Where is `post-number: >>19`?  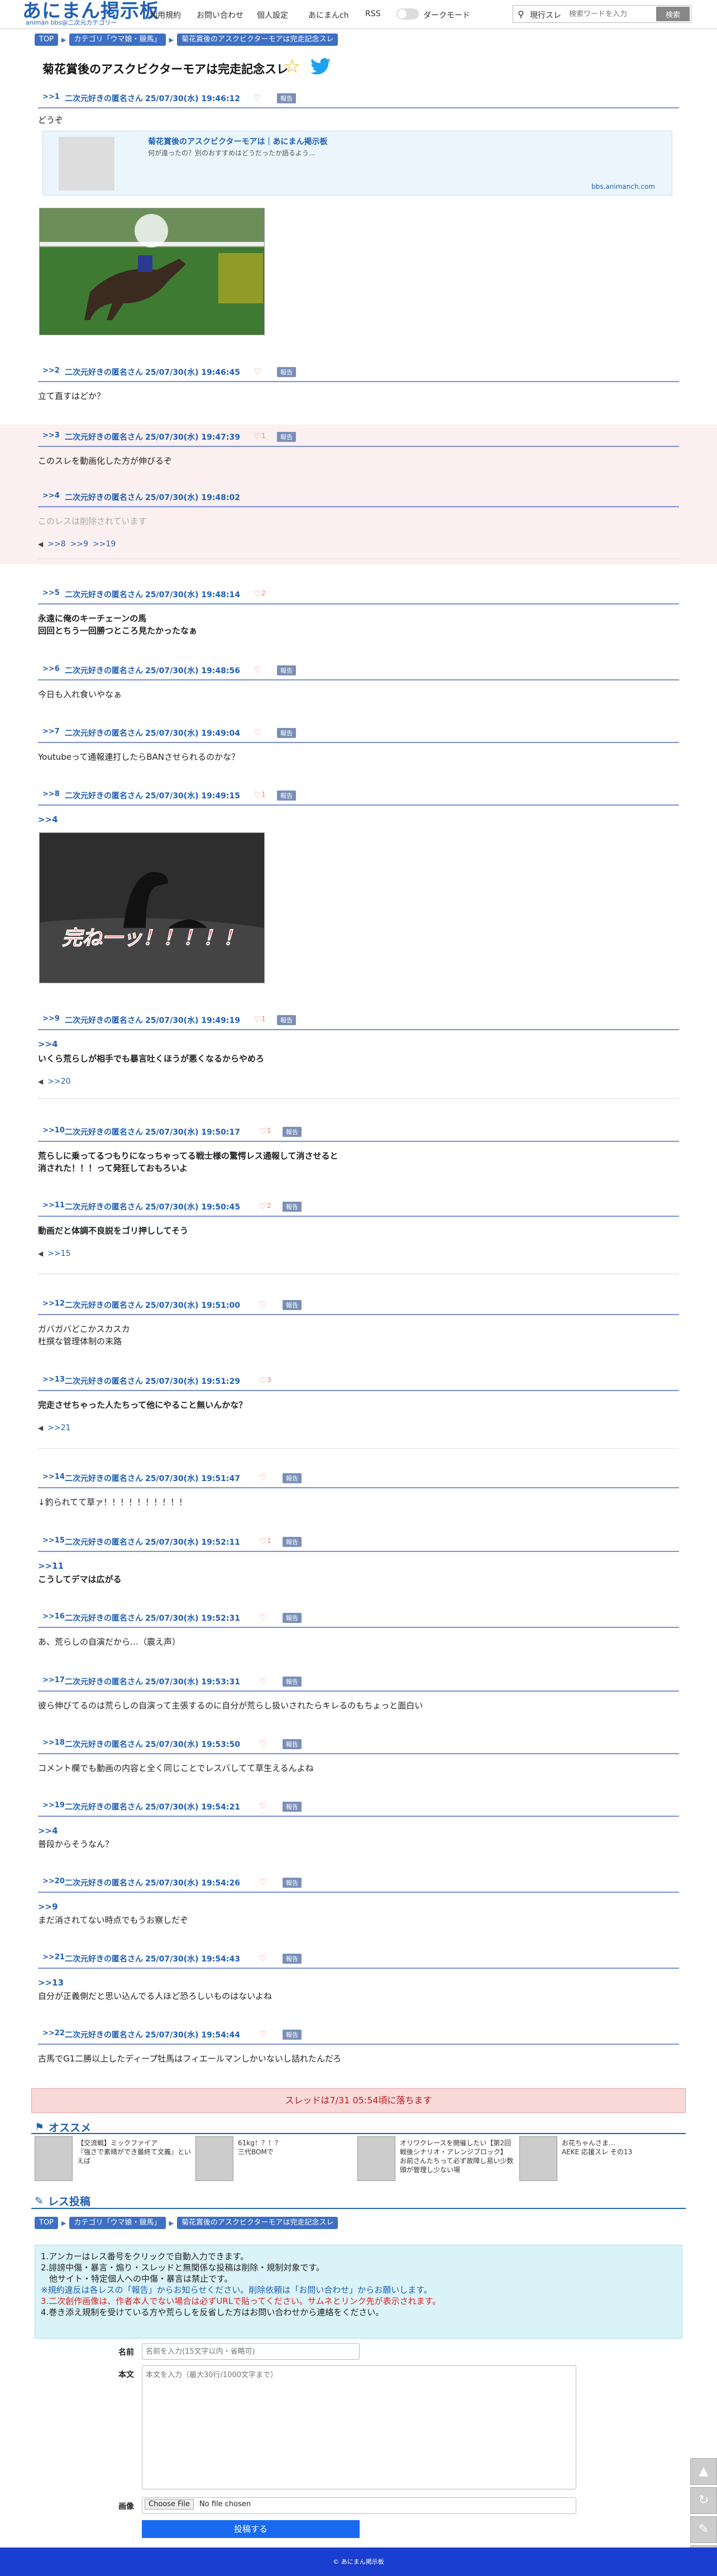 post-number: >>19 is located at coordinates (53, 1805).